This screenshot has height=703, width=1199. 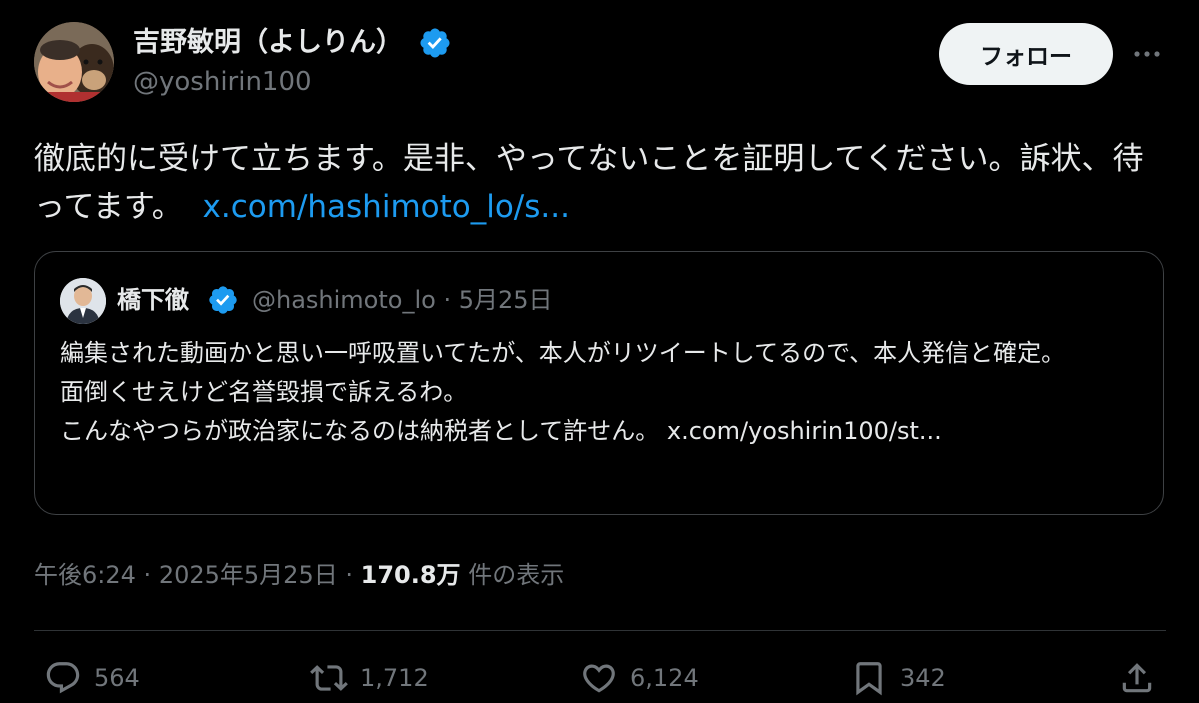 What do you see at coordinates (435, 43) in the screenshot?
I see `verified-badge-icon` at bounding box center [435, 43].